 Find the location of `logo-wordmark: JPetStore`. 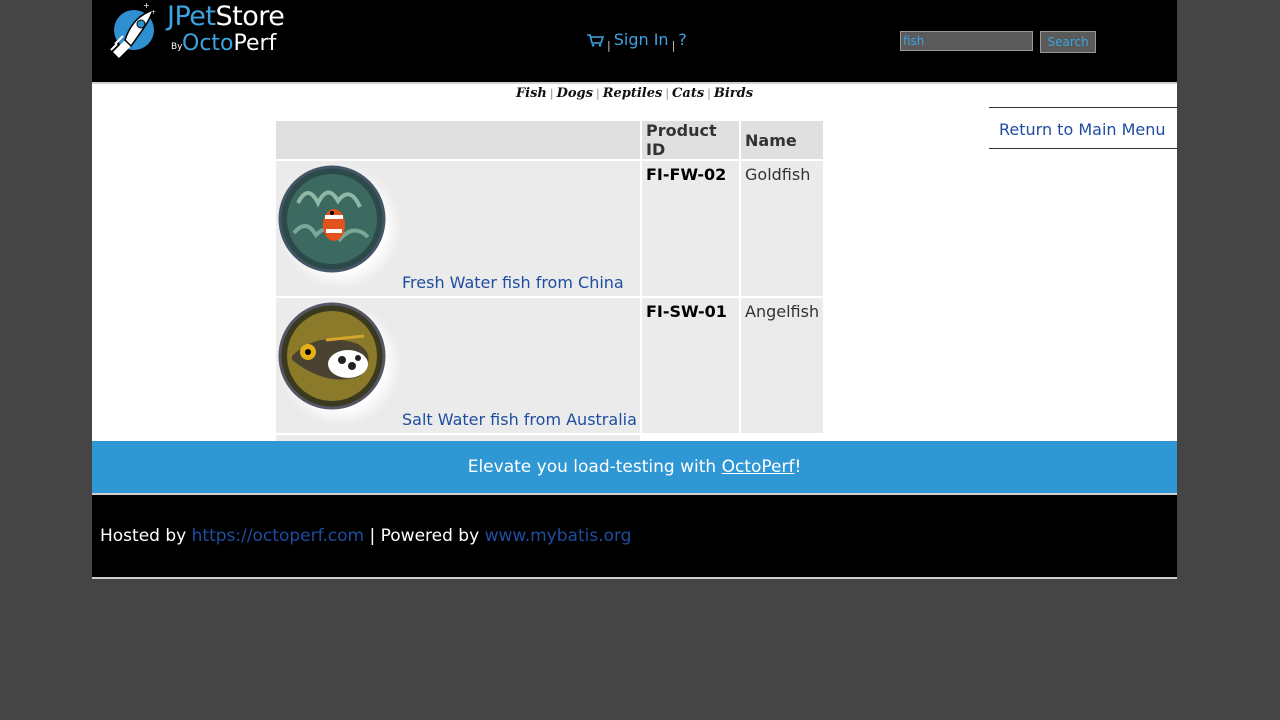

logo-wordmark: JPetStore is located at coordinates (226, 16).